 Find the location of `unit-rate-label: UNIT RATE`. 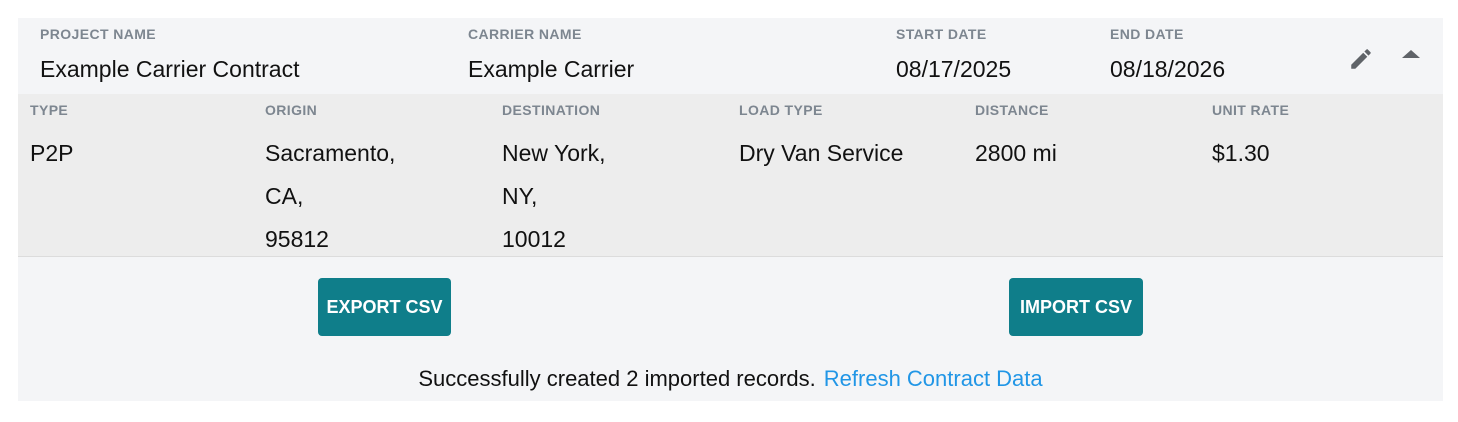

unit-rate-label: UNIT RATE is located at coordinates (1251, 110).